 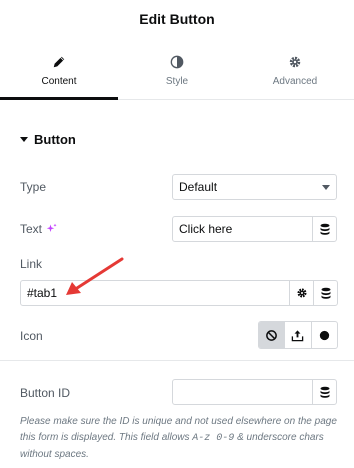 What do you see at coordinates (198, 187) in the screenshot?
I see `type-select-value: Default` at bounding box center [198, 187].